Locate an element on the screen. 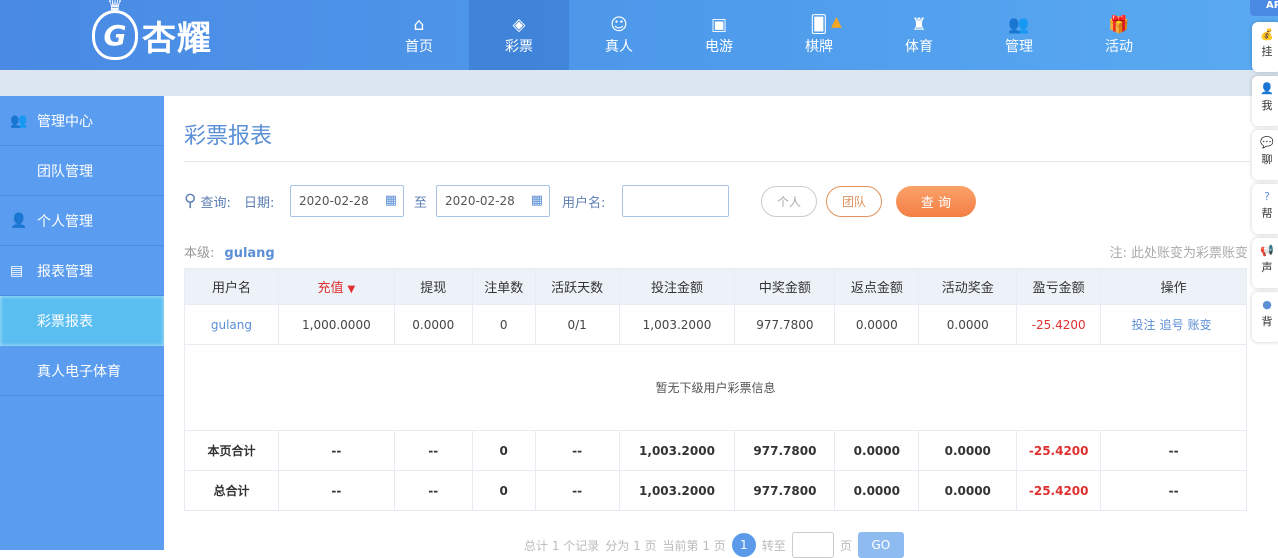 The width and height of the screenshot is (1278, 558). nav-item-5: ♜ 体育 is located at coordinates (919, 35).